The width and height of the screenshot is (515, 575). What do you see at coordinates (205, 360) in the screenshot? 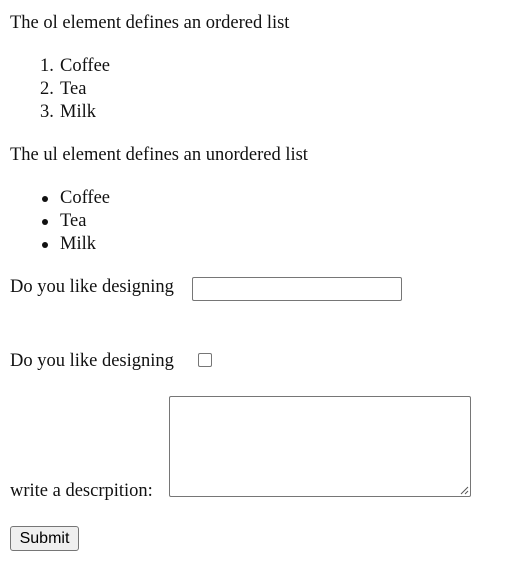
I see `designing-checkbox` at bounding box center [205, 360].